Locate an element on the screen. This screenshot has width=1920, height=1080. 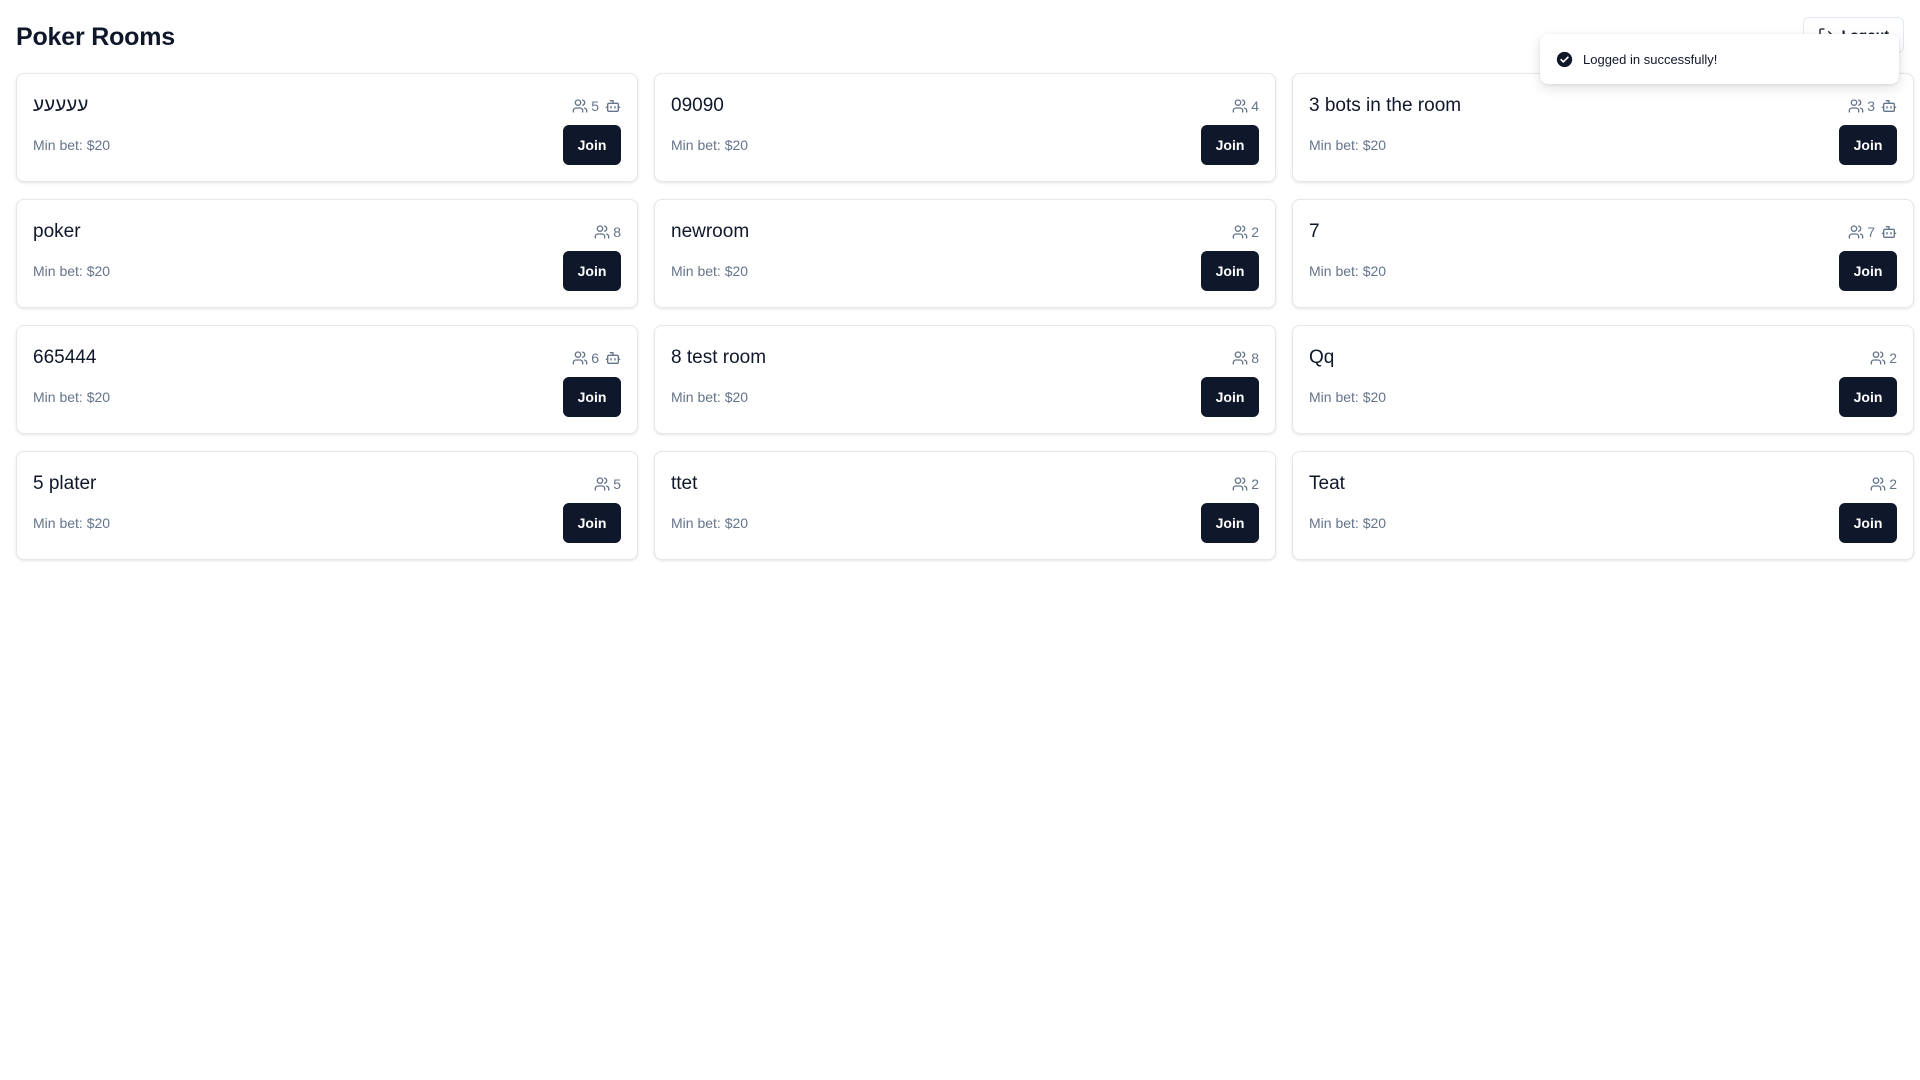
room-card: ttet 2 Min bet: $20 Join is located at coordinates (965, 505).